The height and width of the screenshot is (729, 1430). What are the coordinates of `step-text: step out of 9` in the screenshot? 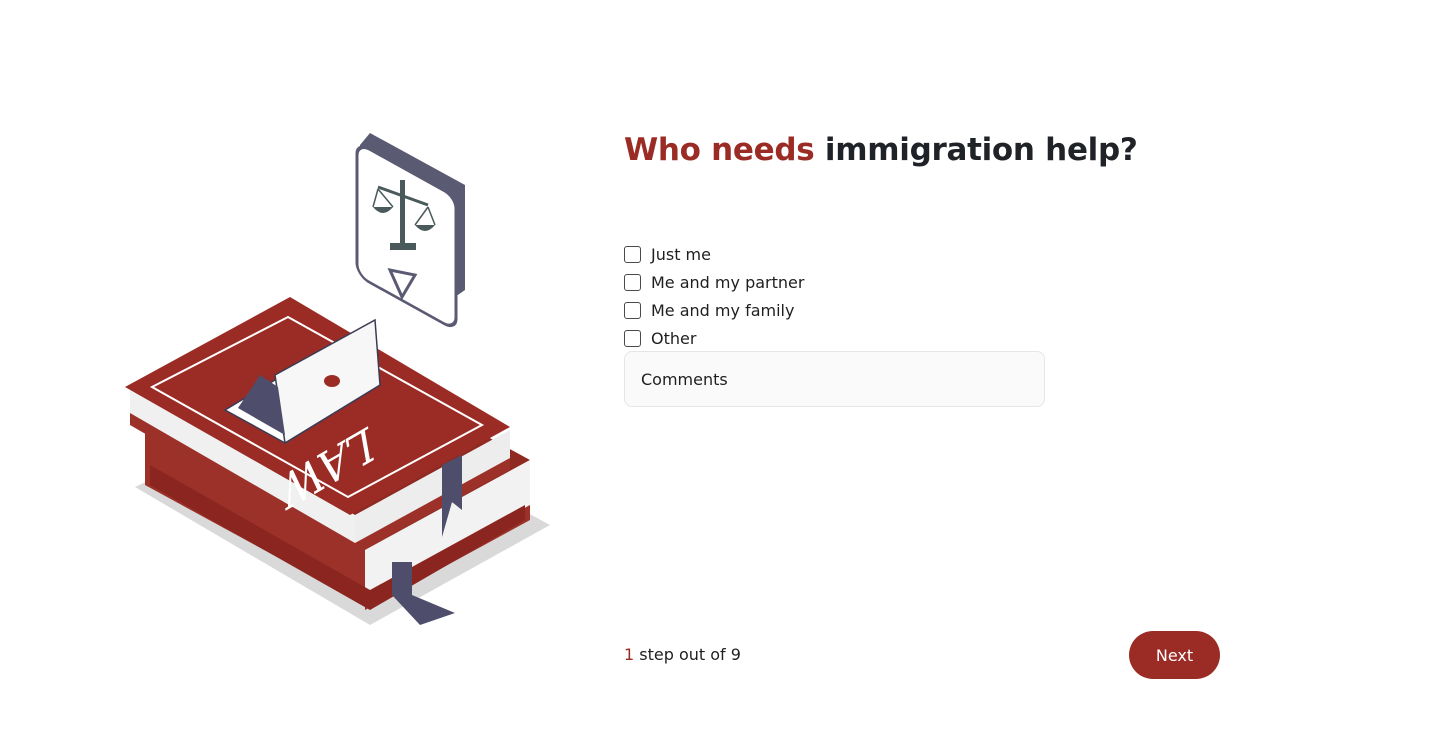 It's located at (687, 654).